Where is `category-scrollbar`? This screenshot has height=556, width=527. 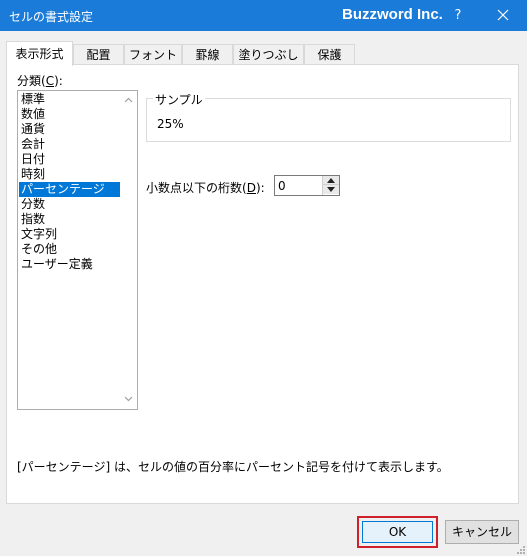 category-scrollbar is located at coordinates (128, 250).